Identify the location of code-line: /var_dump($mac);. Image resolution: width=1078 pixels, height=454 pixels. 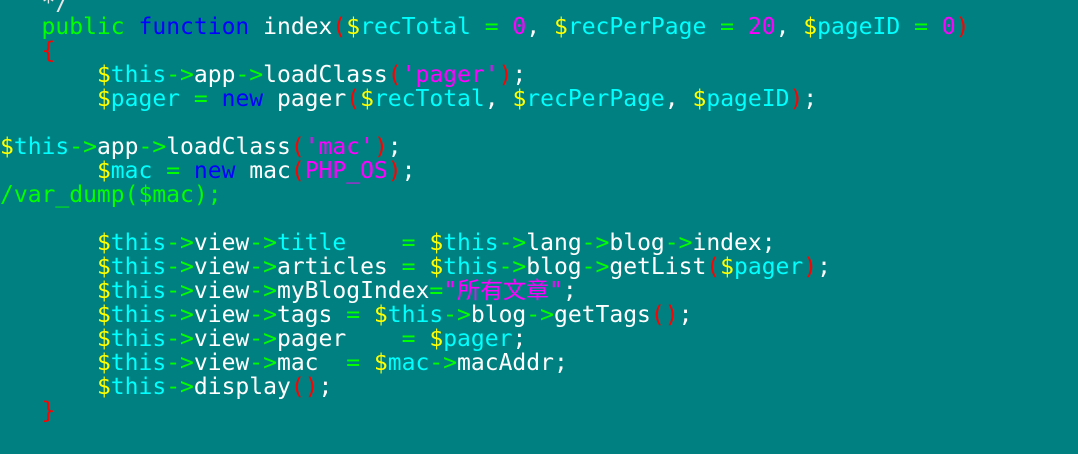
(111, 195).